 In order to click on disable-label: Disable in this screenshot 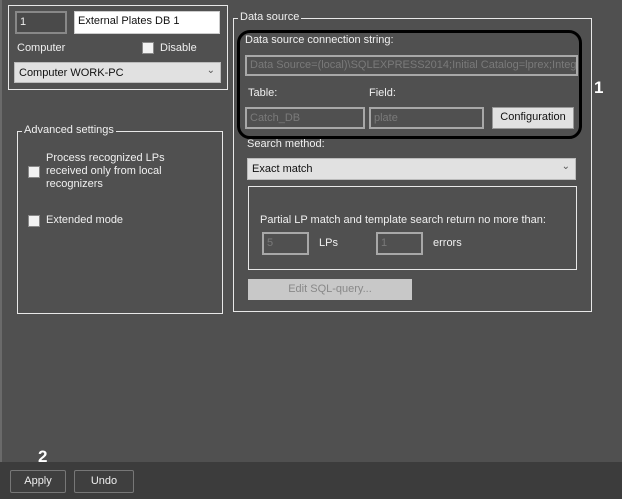, I will do `click(178, 48)`.